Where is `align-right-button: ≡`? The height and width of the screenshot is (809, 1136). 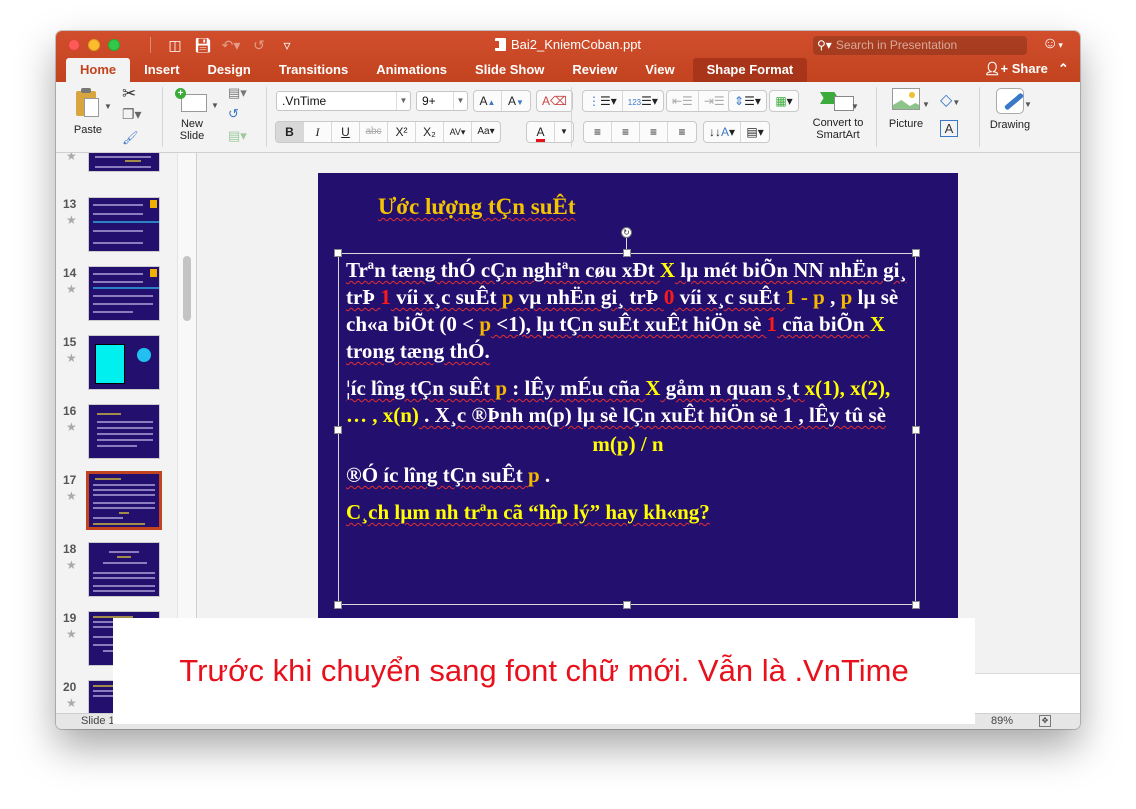 align-right-button: ≡ is located at coordinates (654, 132).